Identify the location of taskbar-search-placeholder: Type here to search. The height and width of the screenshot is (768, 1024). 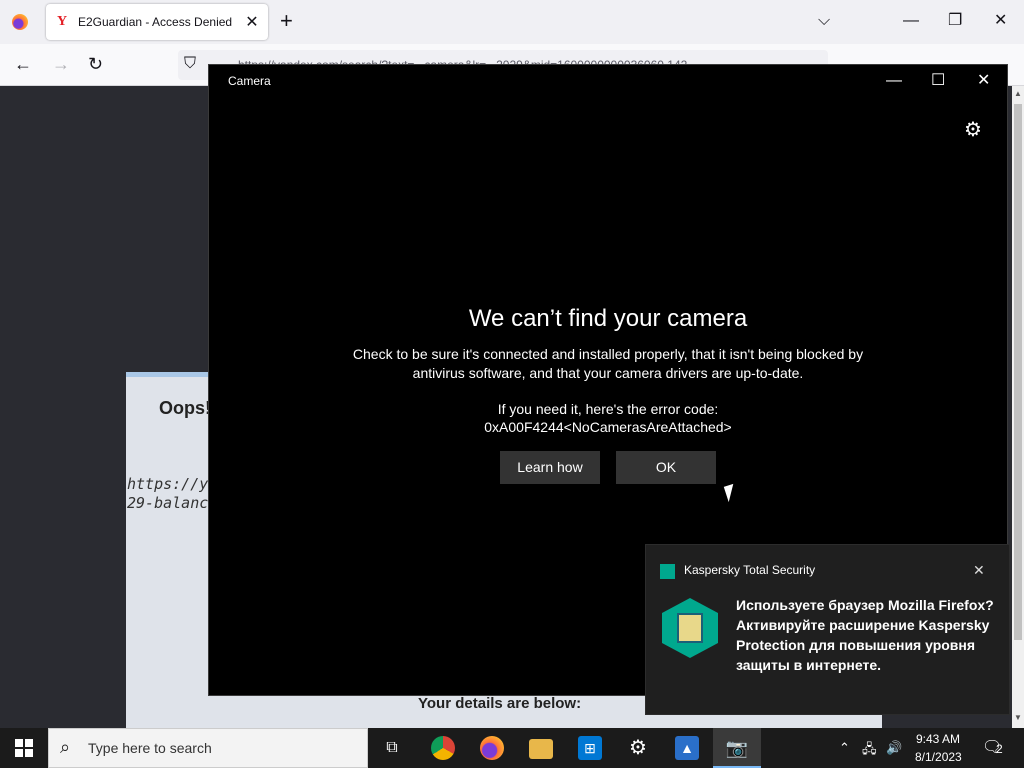
(150, 748).